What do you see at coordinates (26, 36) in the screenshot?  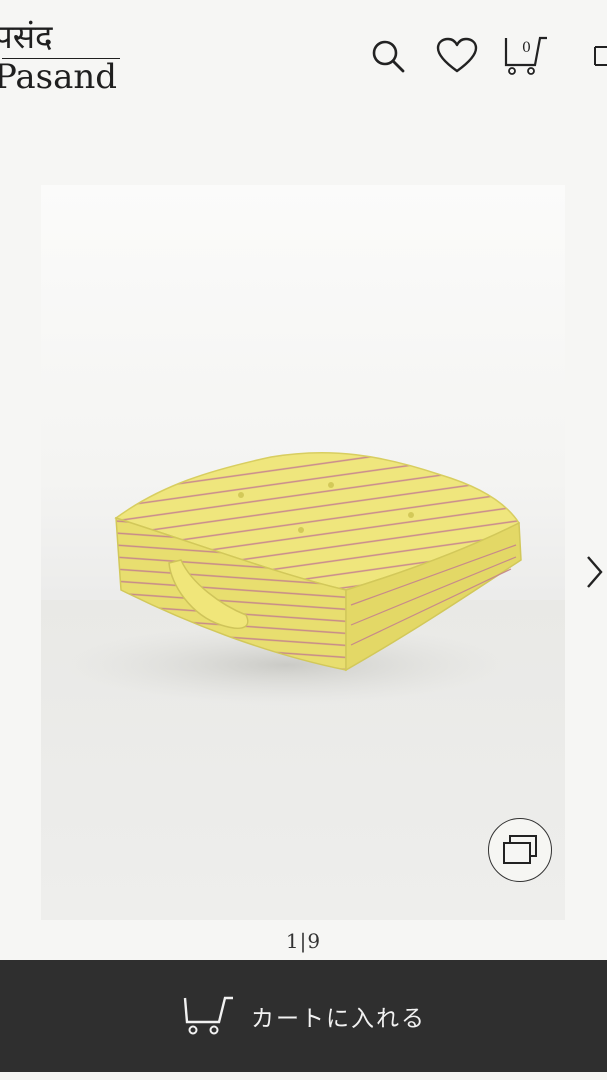 I see `logo-devanagari: पसंद` at bounding box center [26, 36].